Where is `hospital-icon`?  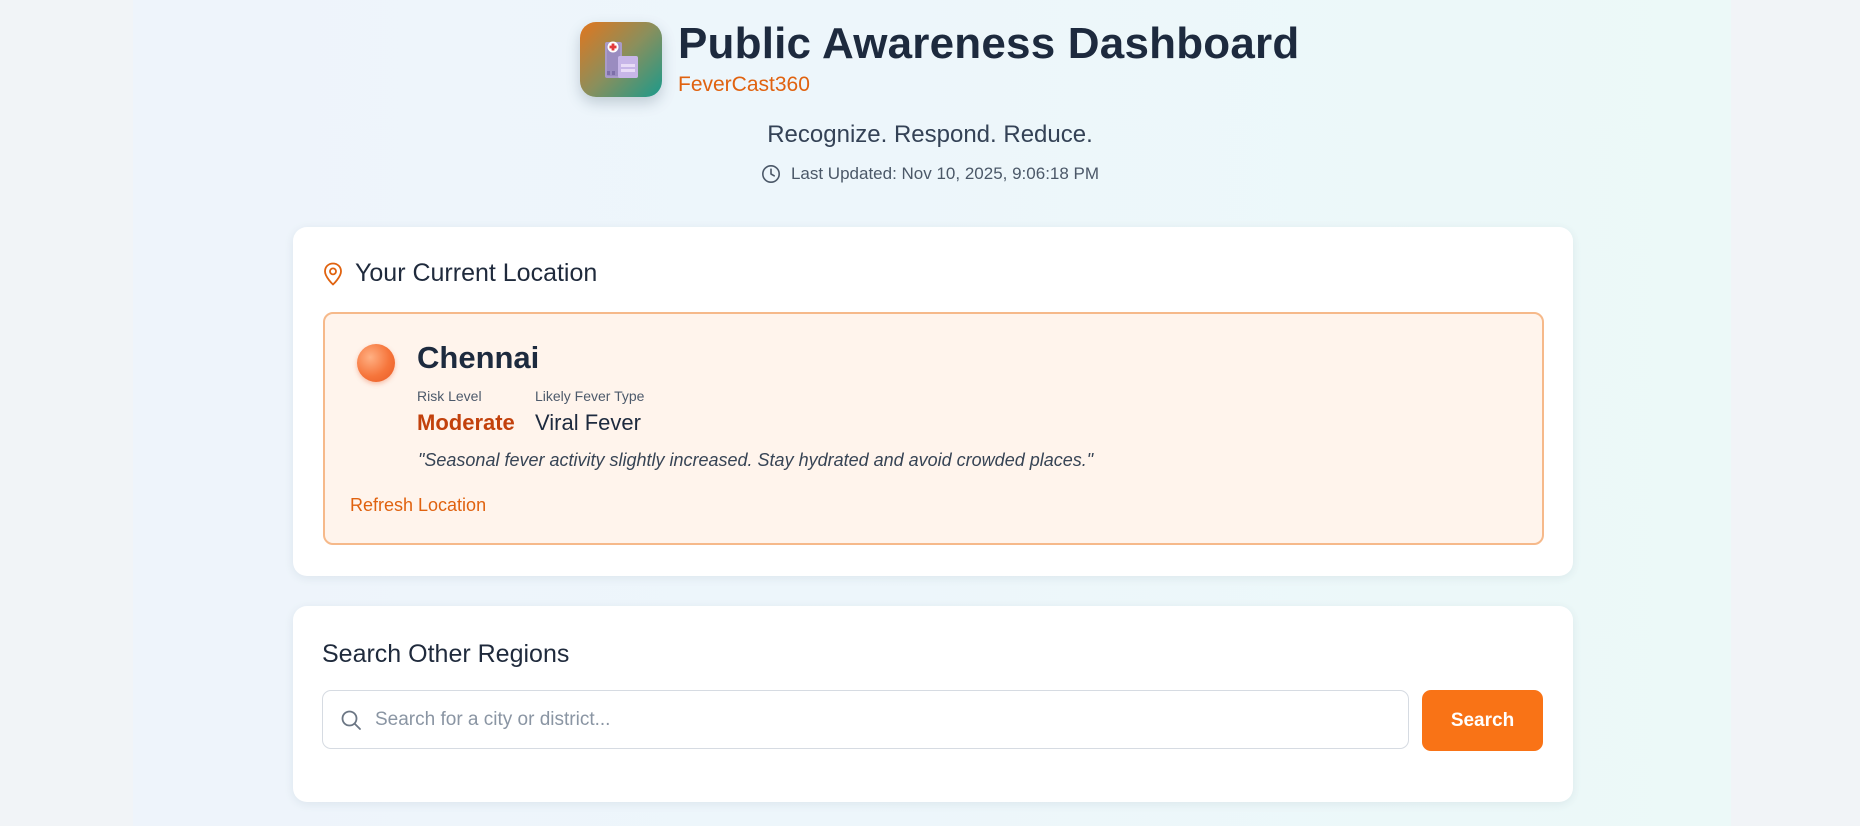 hospital-icon is located at coordinates (621, 59).